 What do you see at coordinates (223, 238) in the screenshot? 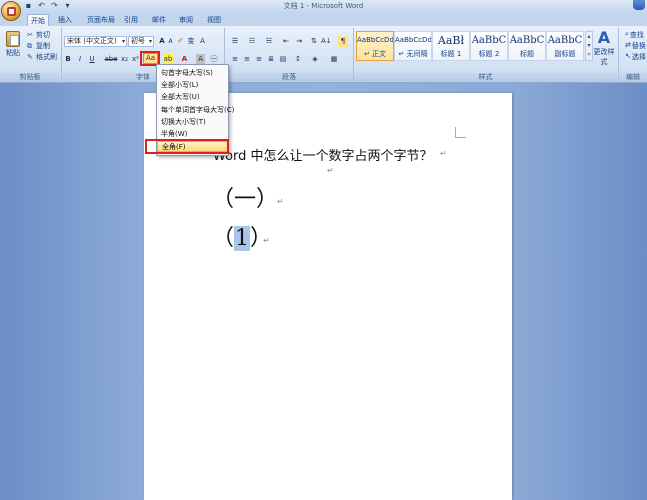
I see `line2-open-paren: （` at bounding box center [223, 238].